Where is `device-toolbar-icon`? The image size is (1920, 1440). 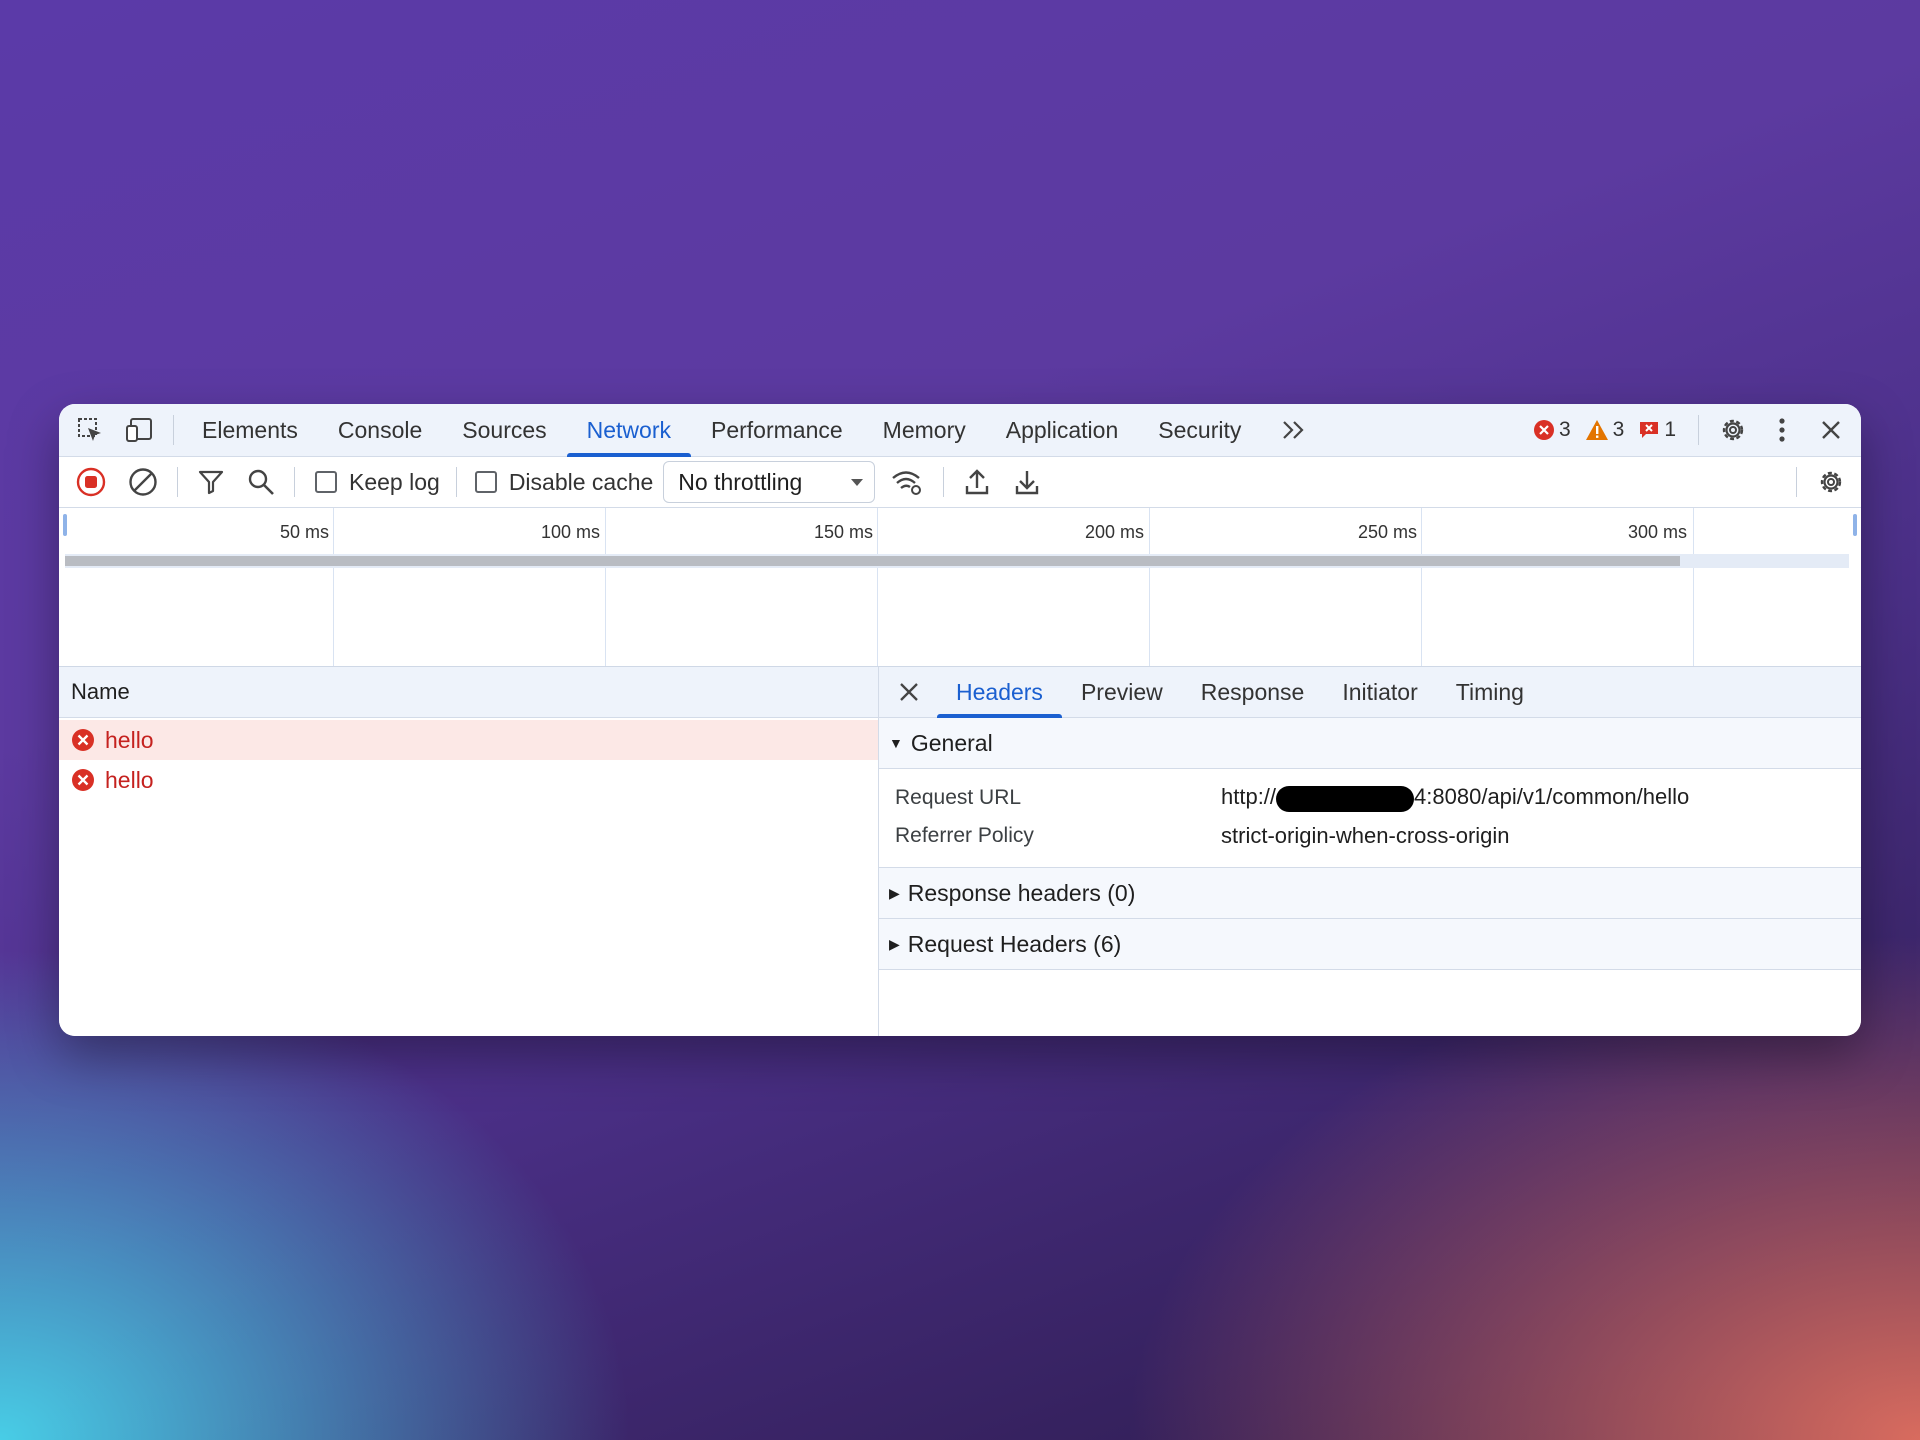
device-toolbar-icon is located at coordinates (140, 430).